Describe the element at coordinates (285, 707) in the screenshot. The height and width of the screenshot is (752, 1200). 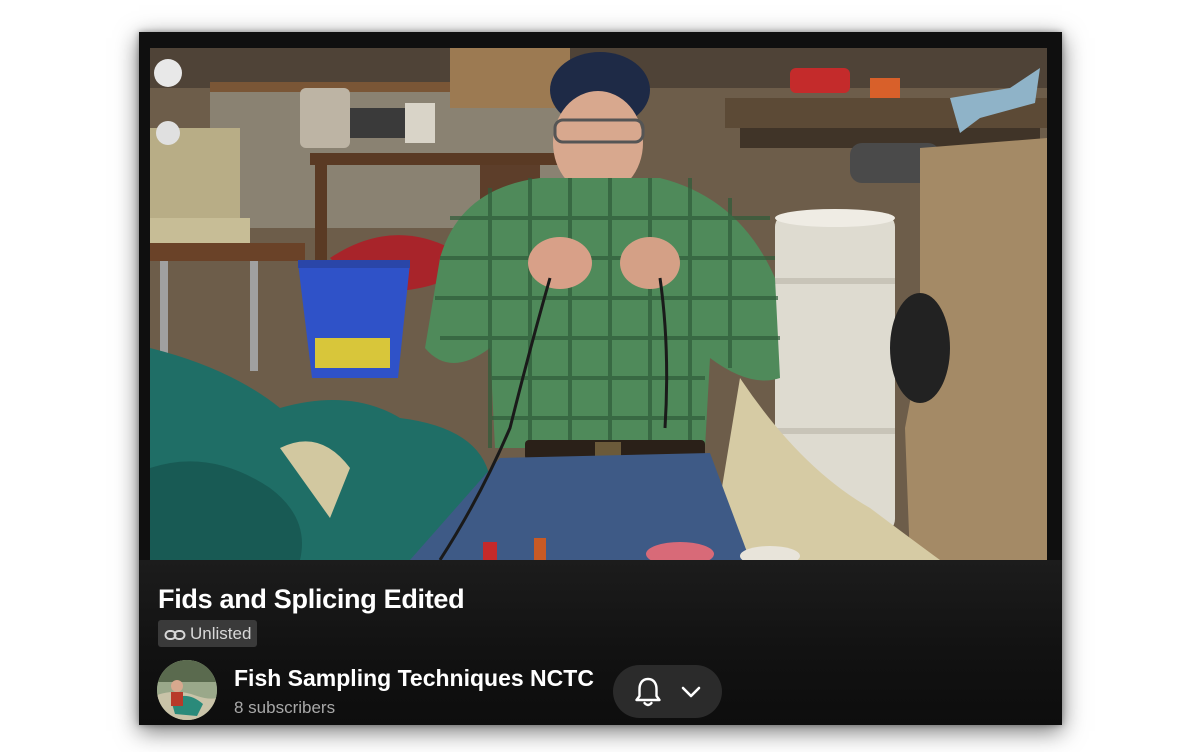
I see `subscriber-count: 8 subscribers` at that location.